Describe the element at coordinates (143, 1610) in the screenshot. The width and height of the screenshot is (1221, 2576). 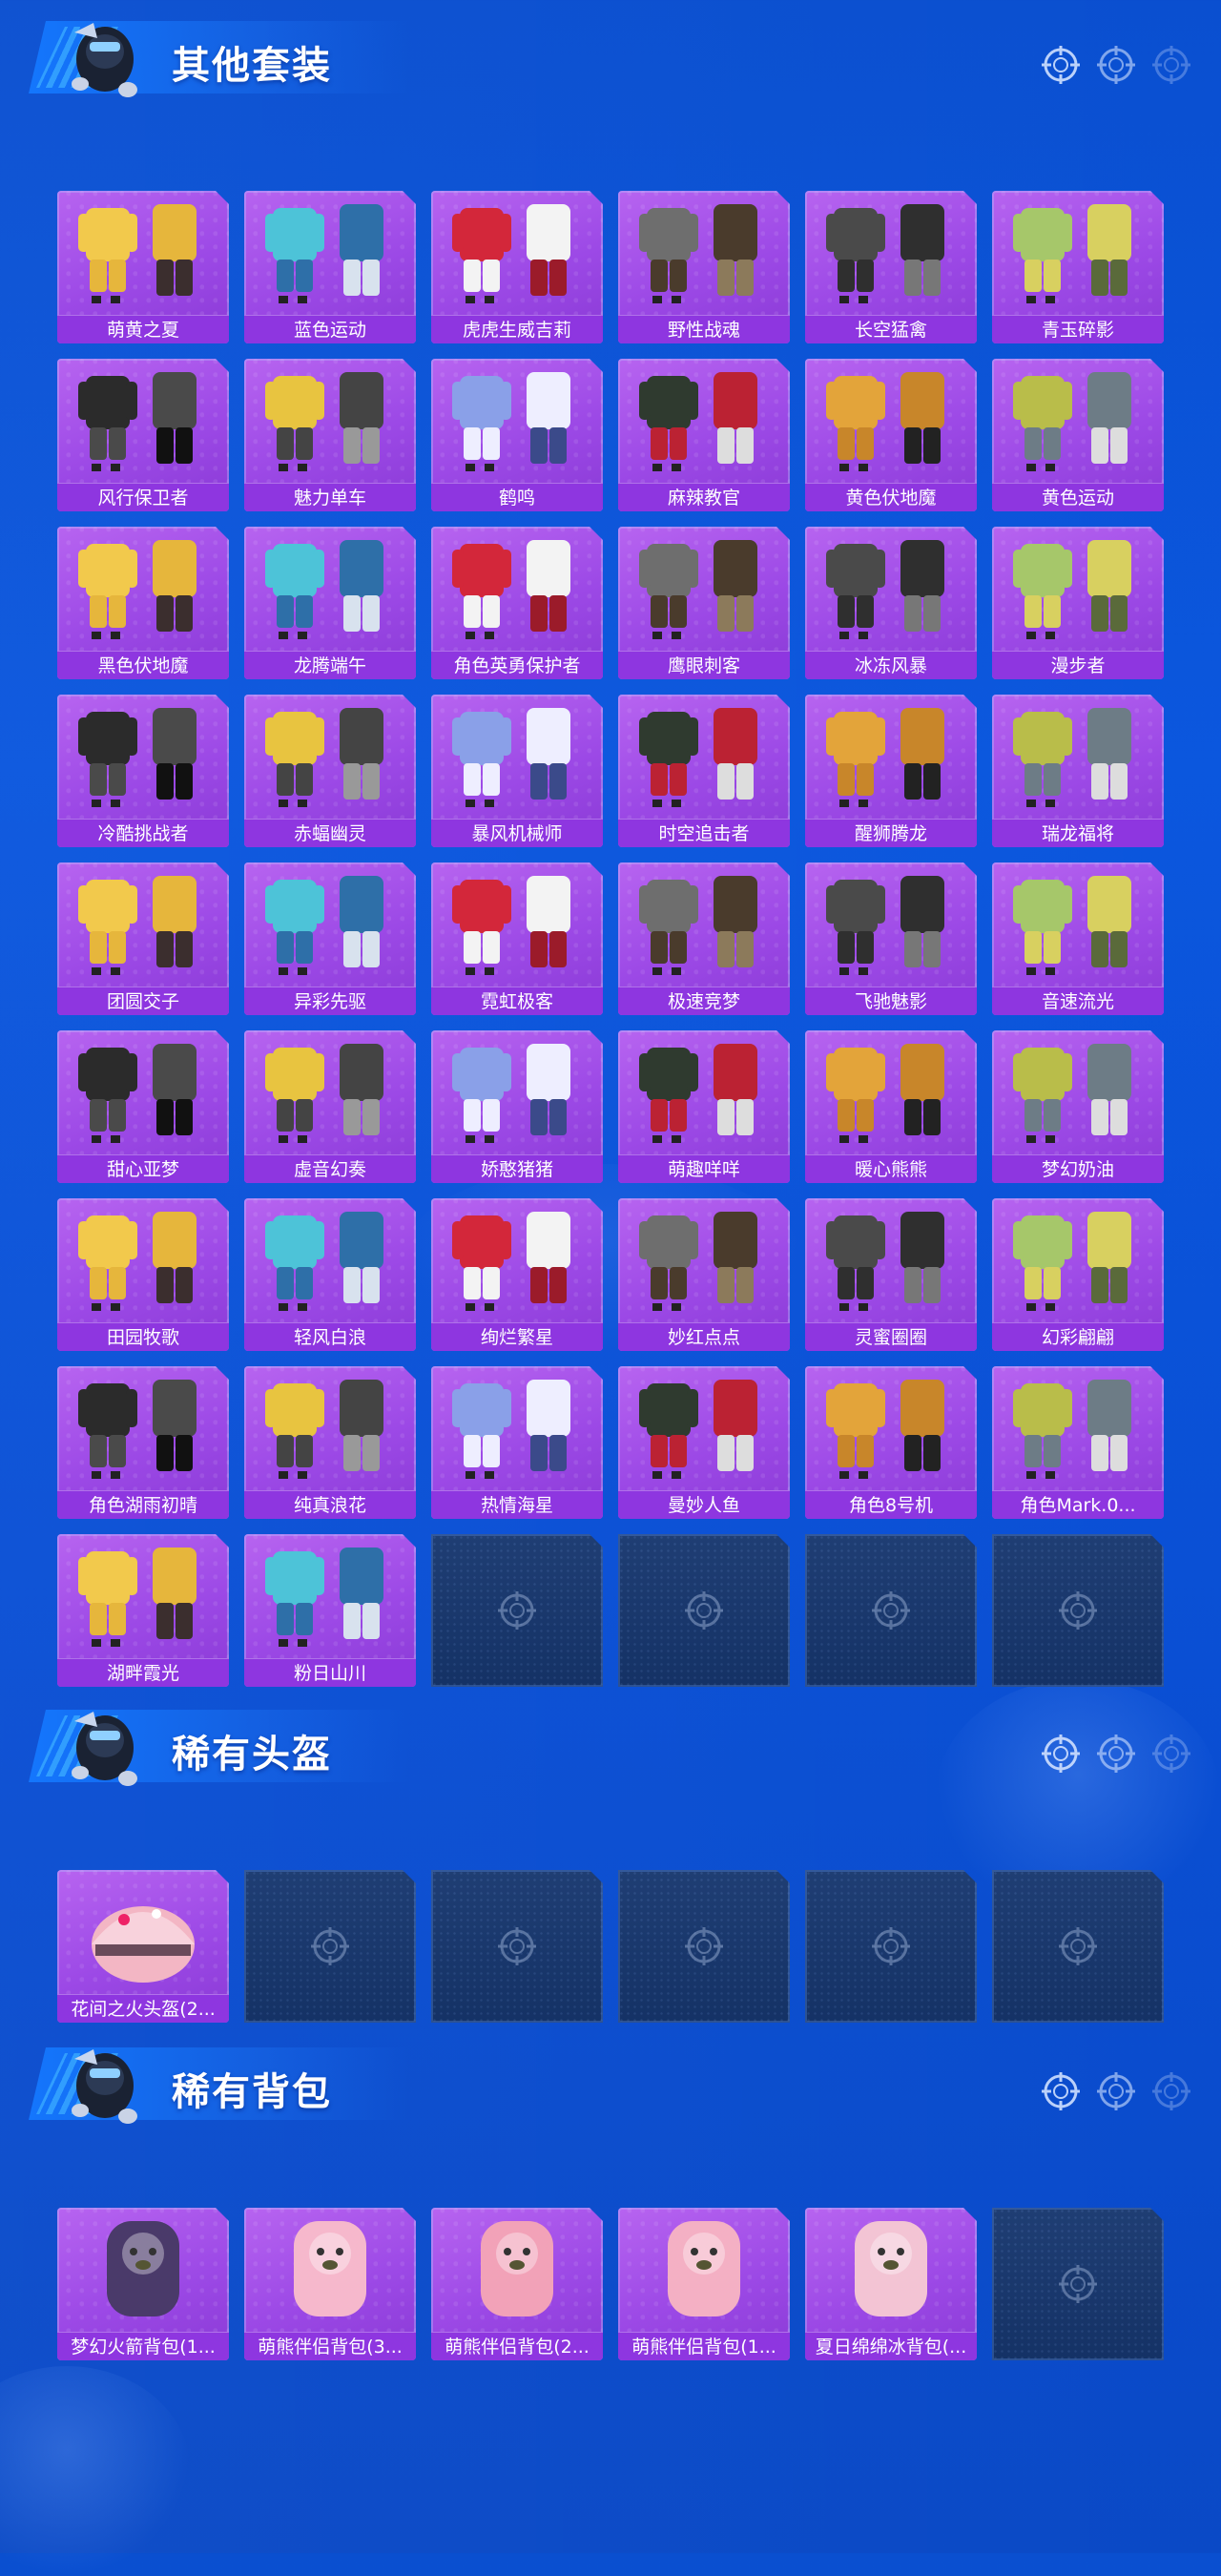
I see `item-card: 湖畔霞光` at that location.